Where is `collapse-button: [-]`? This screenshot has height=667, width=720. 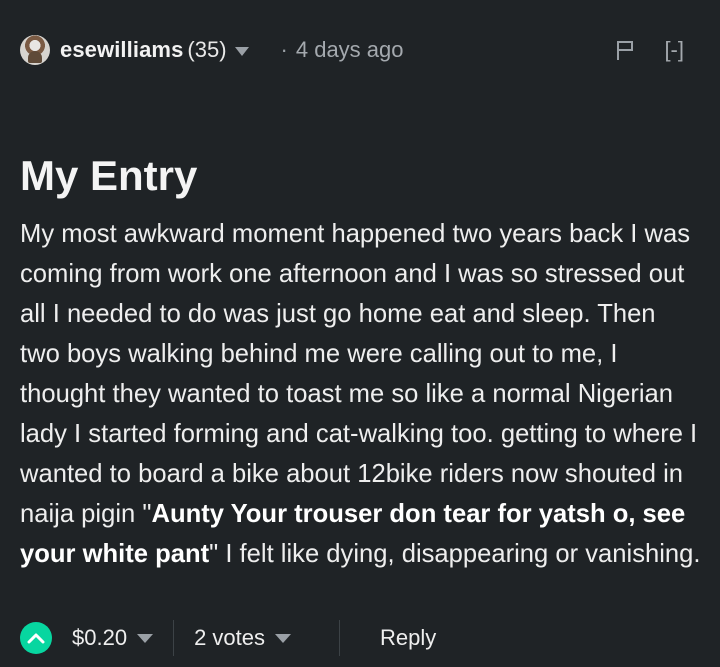
collapse-button: [-] is located at coordinates (674, 50).